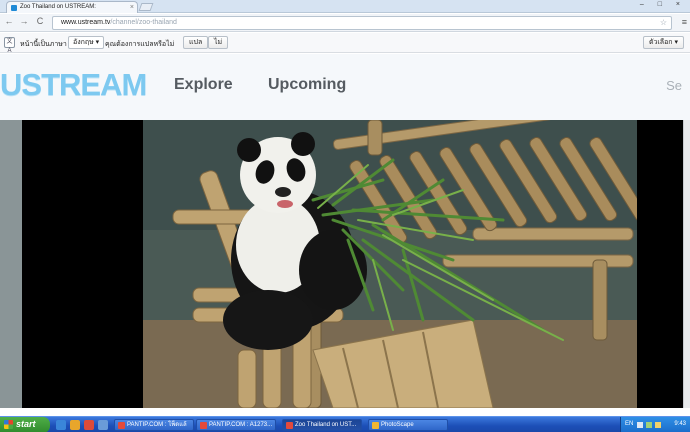 This screenshot has width=690, height=432. I want to click on language-indicator: EN, so click(629, 424).